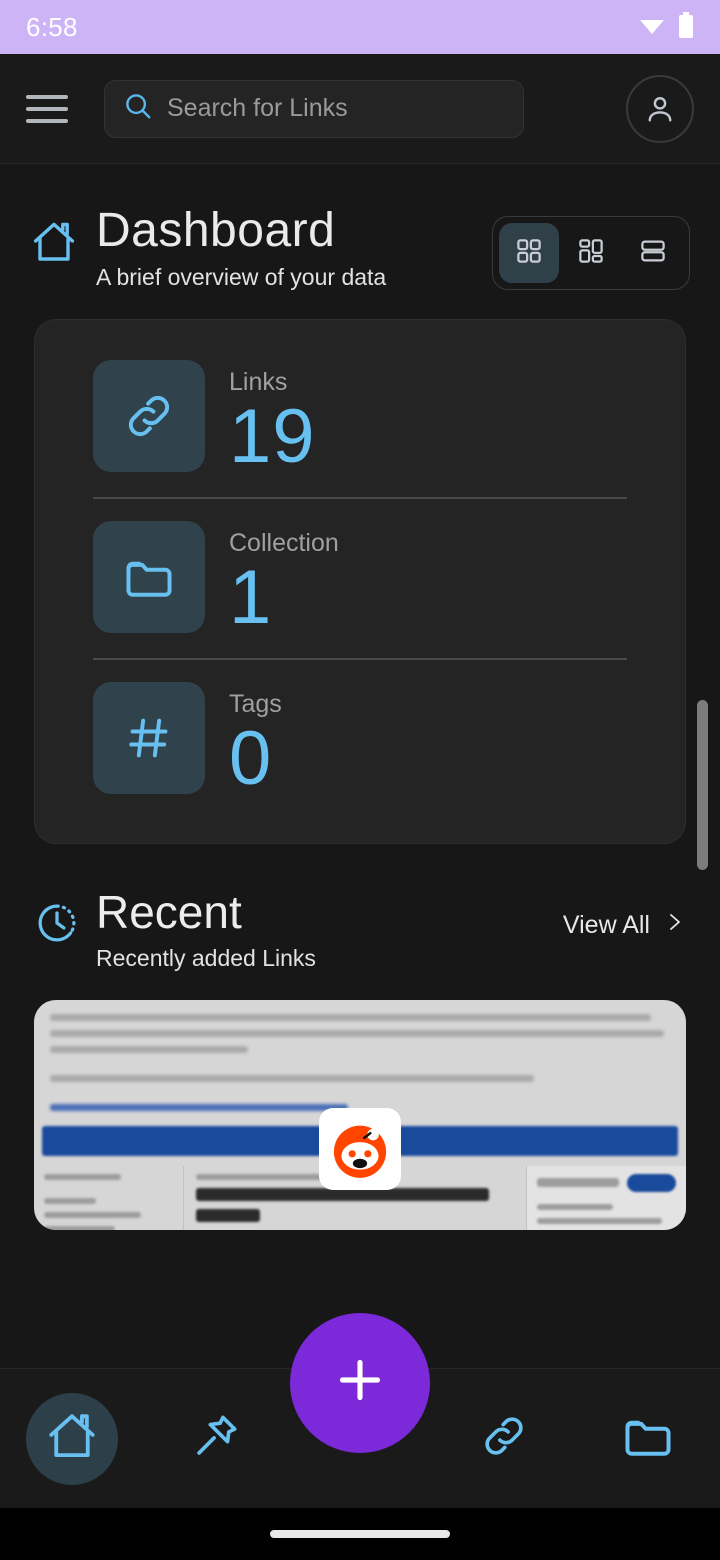  What do you see at coordinates (686, 27) in the screenshot?
I see `battery-icon` at bounding box center [686, 27].